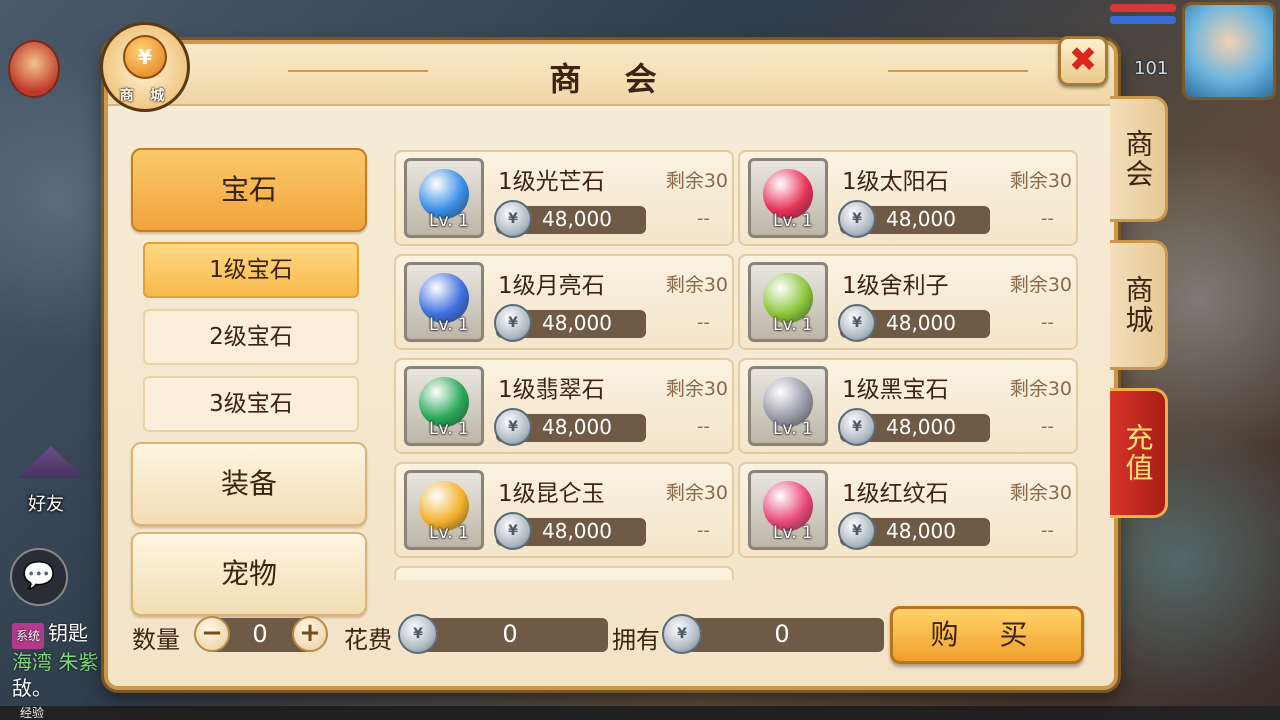 The width and height of the screenshot is (1280, 720). I want to click on buy-button: 购 买, so click(987, 635).